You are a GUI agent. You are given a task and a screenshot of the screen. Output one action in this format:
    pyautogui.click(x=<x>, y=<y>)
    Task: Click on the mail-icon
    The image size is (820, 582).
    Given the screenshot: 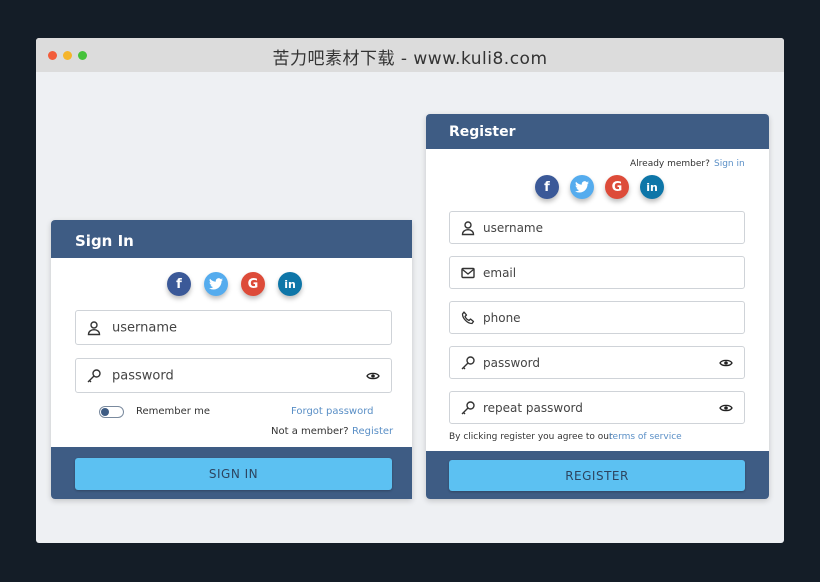 What is the action you would take?
    pyautogui.click(x=468, y=272)
    